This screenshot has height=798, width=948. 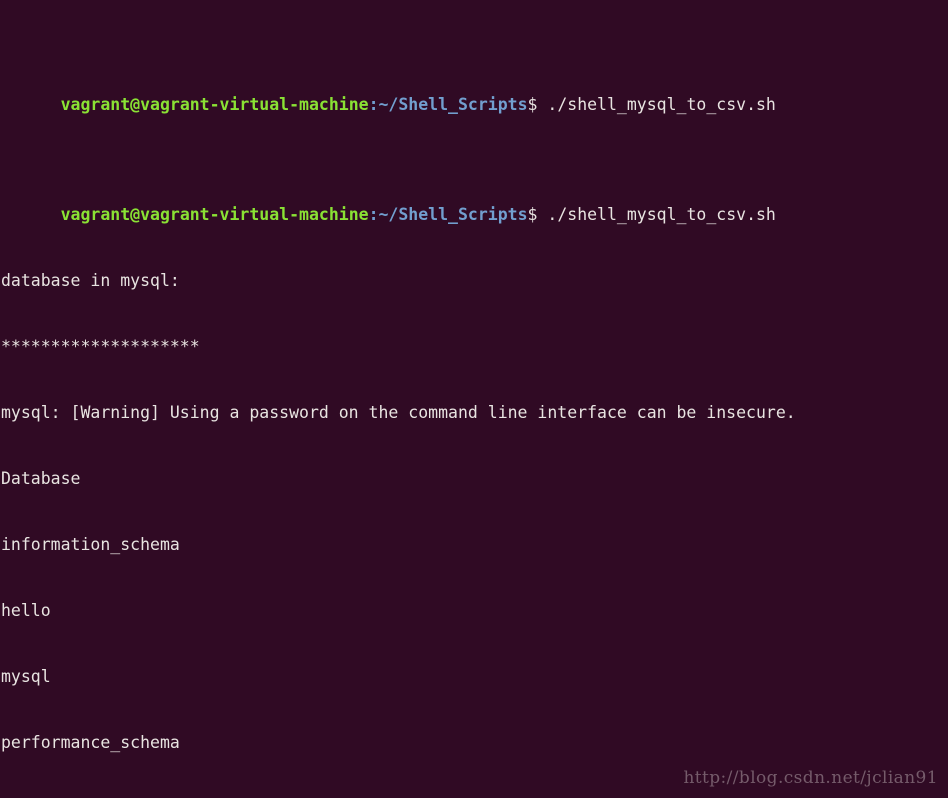 I want to click on watermark-text: http://blog.csdn.net/jclian91, so click(x=810, y=778).